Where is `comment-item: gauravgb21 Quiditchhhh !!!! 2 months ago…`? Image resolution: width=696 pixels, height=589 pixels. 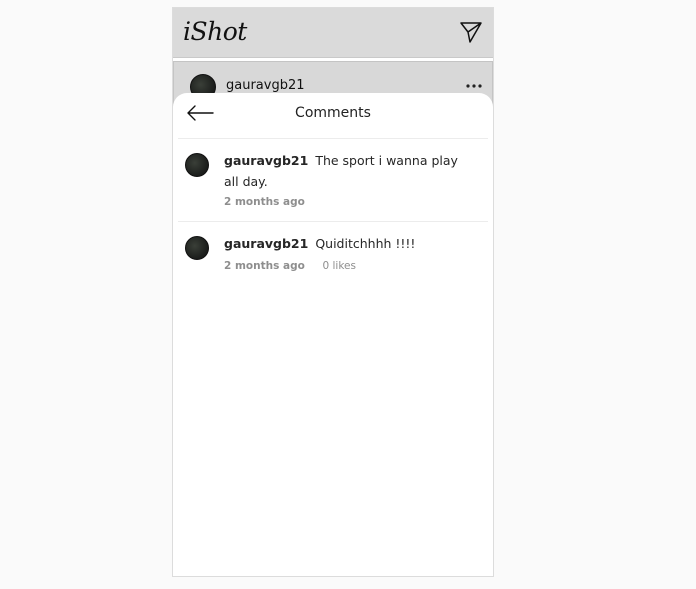 comment-item: gauravgb21 Quiditchhhh !!!! 2 months ago… is located at coordinates (333, 252).